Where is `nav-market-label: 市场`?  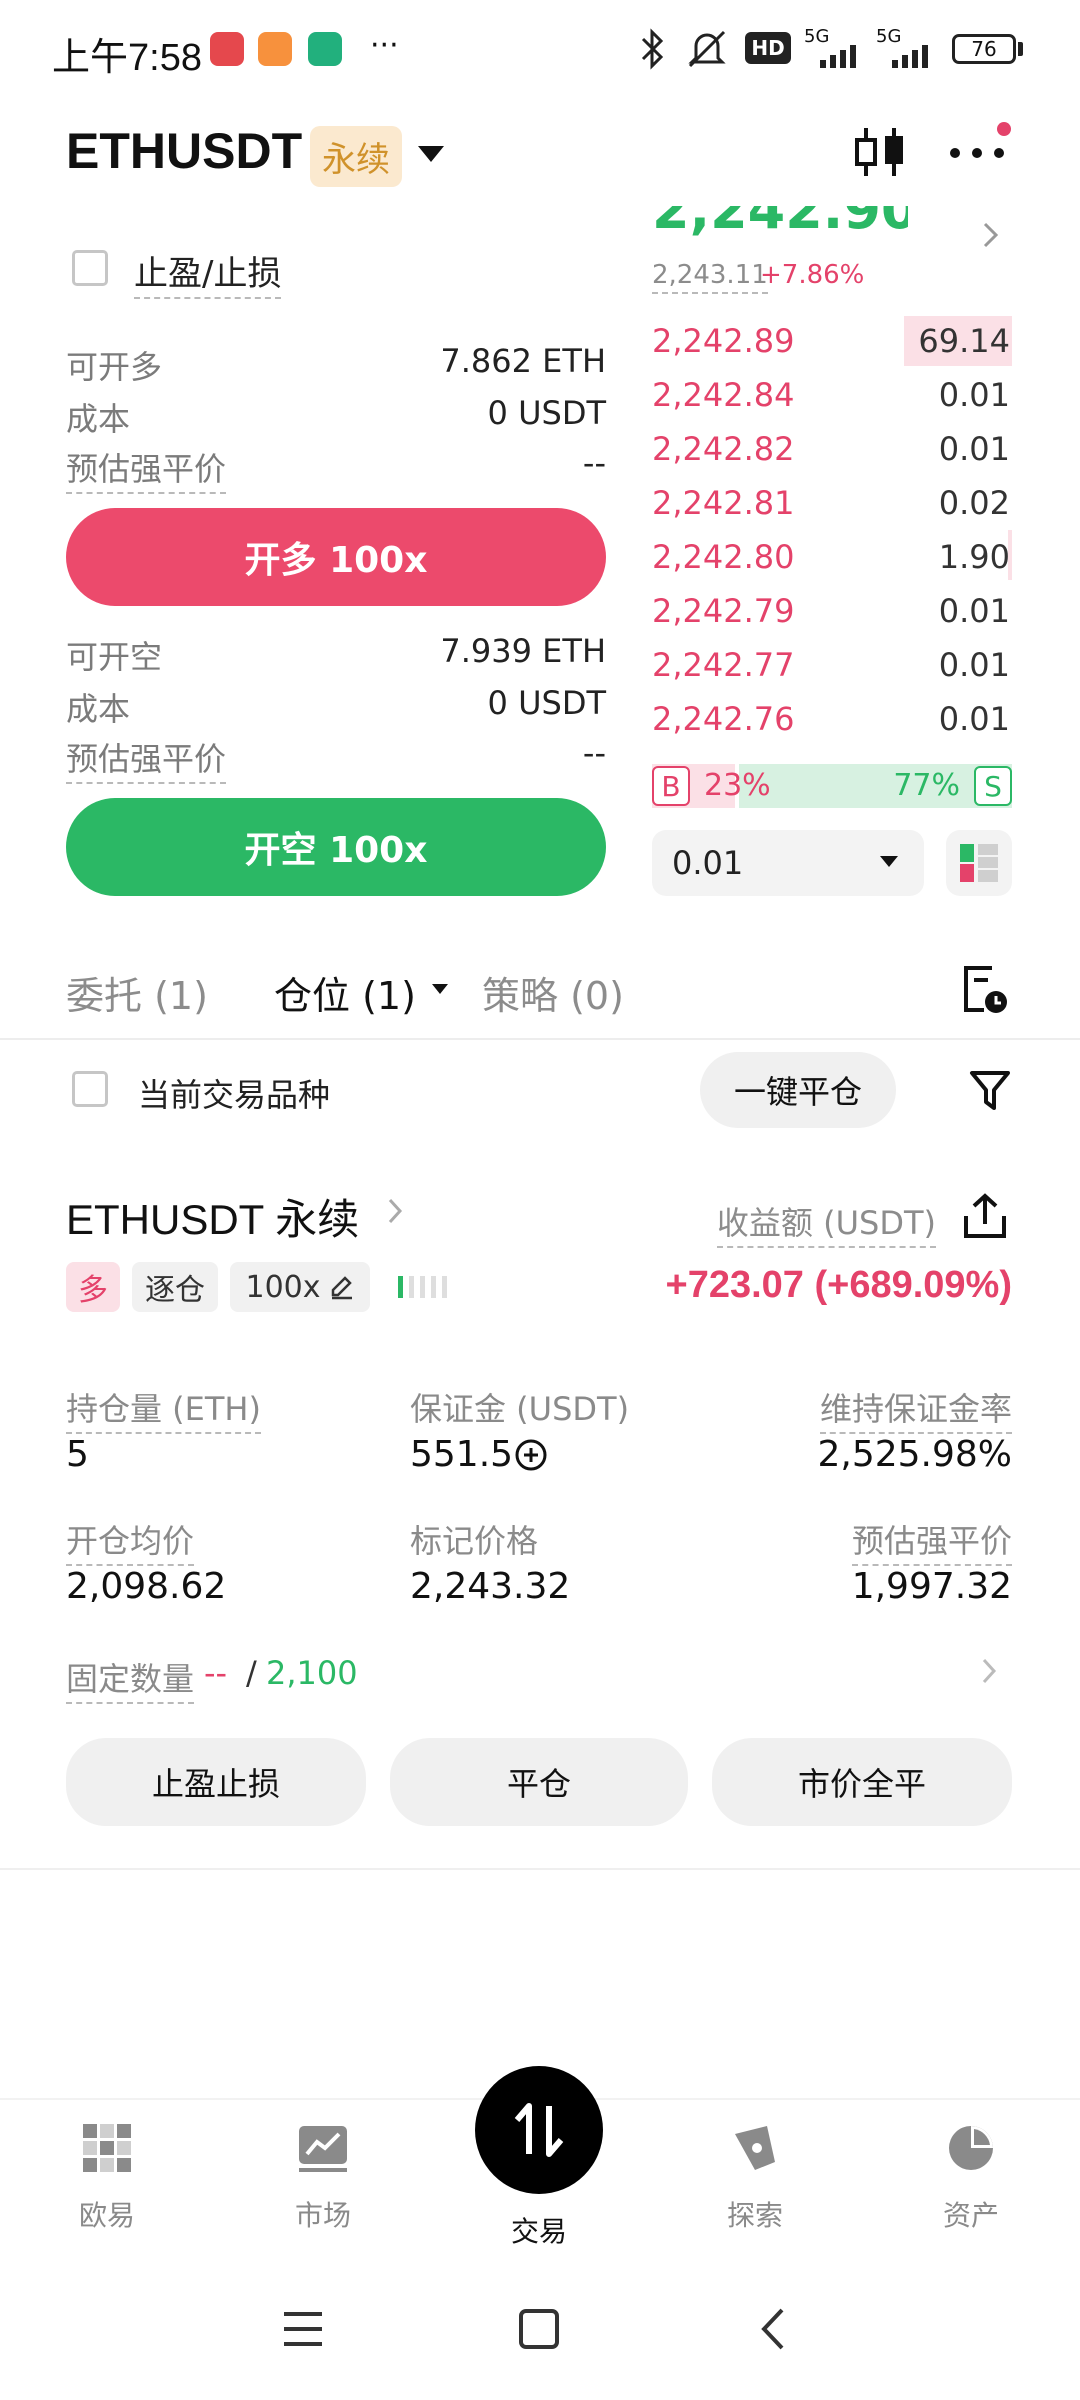 nav-market-label: 市场 is located at coordinates (322, 2215).